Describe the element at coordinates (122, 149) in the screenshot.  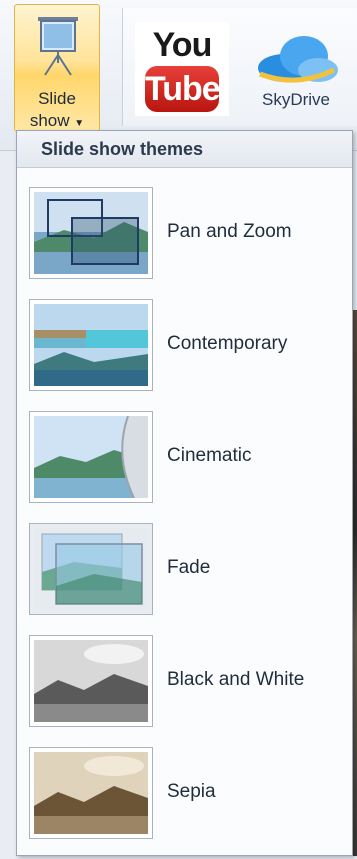
I see `menu-header-label: Slide show themes` at that location.